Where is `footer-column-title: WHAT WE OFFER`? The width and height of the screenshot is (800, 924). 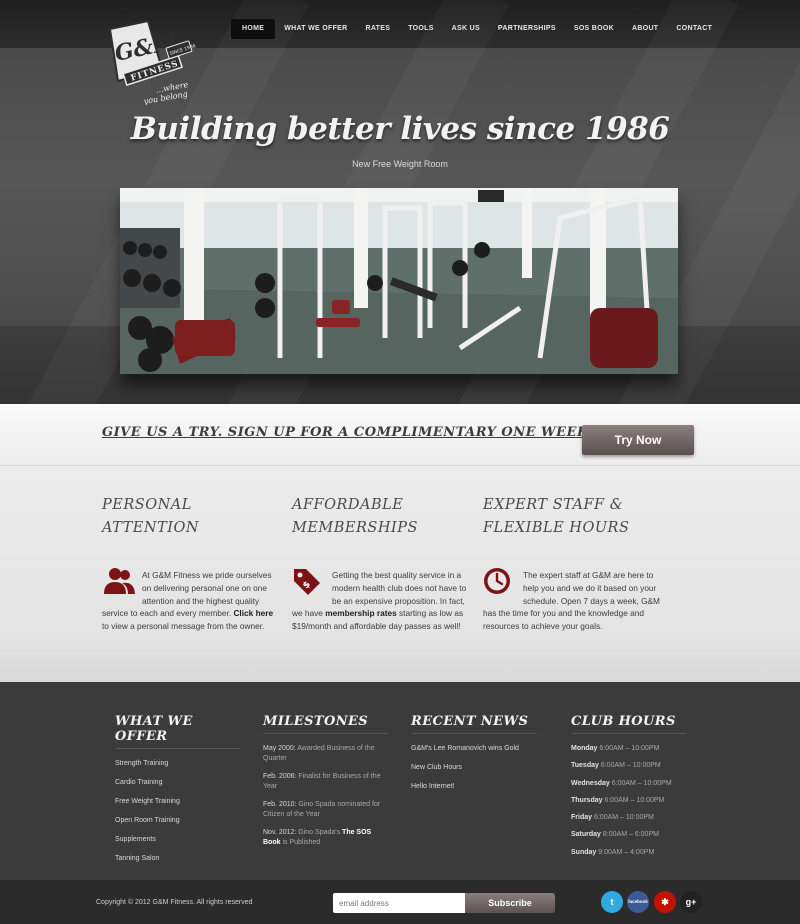 footer-column-title: WHAT WE OFFER is located at coordinates (177, 731).